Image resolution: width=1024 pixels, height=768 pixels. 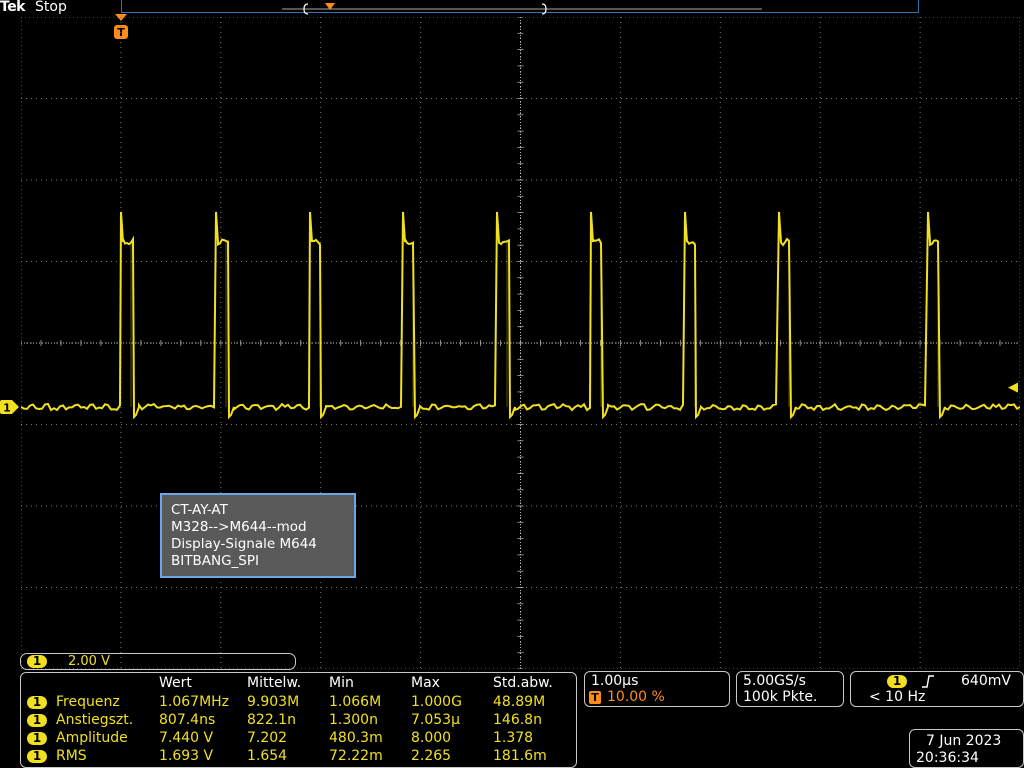 What do you see at coordinates (273, 702) in the screenshot?
I see `measure-mean: 9.903M` at bounding box center [273, 702].